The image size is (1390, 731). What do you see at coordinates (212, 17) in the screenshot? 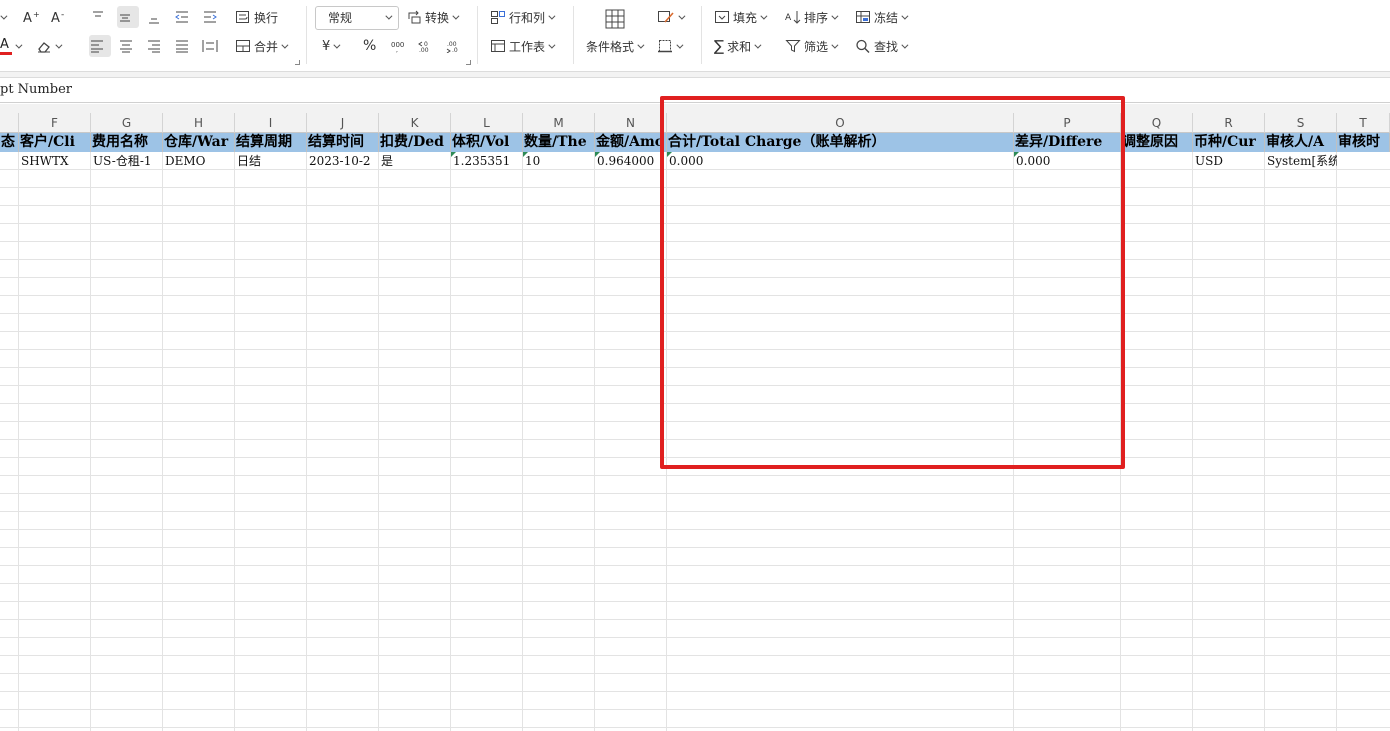
I see `increase-indent-button` at bounding box center [212, 17].